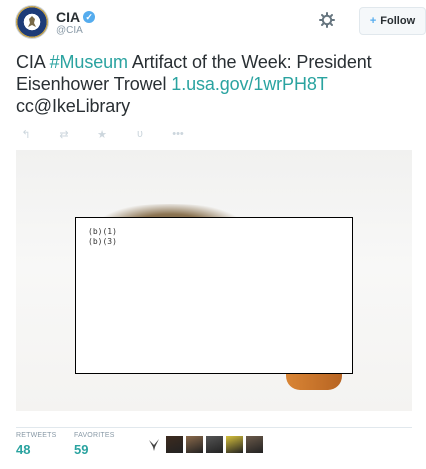  I want to click on display-name: CIA, so click(68, 17).